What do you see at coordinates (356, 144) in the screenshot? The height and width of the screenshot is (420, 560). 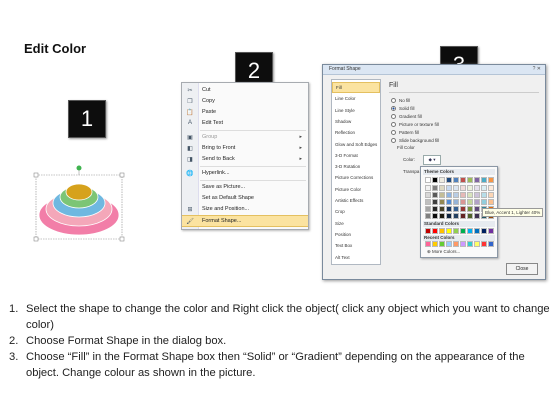 I see `nav-item-glow-and-soft-edges: Glow and Soft Edges` at bounding box center [356, 144].